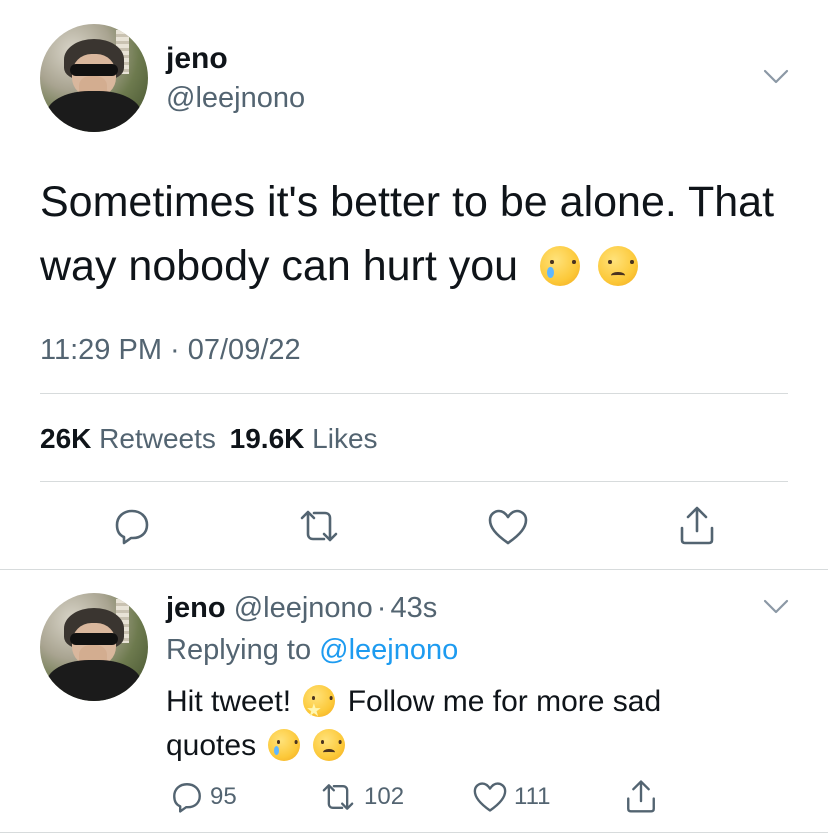 The width and height of the screenshot is (828, 834). Describe the element at coordinates (361, 797) in the screenshot. I see `reply-retweet-button: 102` at that location.